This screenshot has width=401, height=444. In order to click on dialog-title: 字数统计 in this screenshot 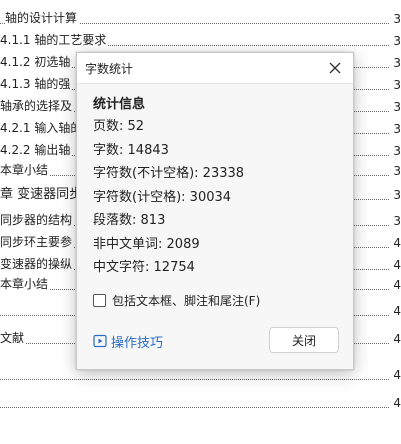, I will do `click(109, 69)`.